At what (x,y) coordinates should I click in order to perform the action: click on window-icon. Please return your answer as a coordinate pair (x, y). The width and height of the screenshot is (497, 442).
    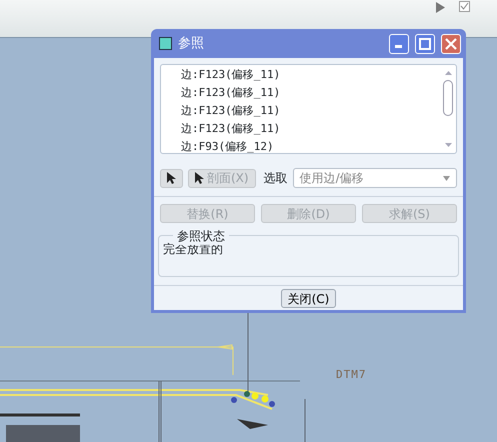
    Looking at the image, I should click on (165, 43).